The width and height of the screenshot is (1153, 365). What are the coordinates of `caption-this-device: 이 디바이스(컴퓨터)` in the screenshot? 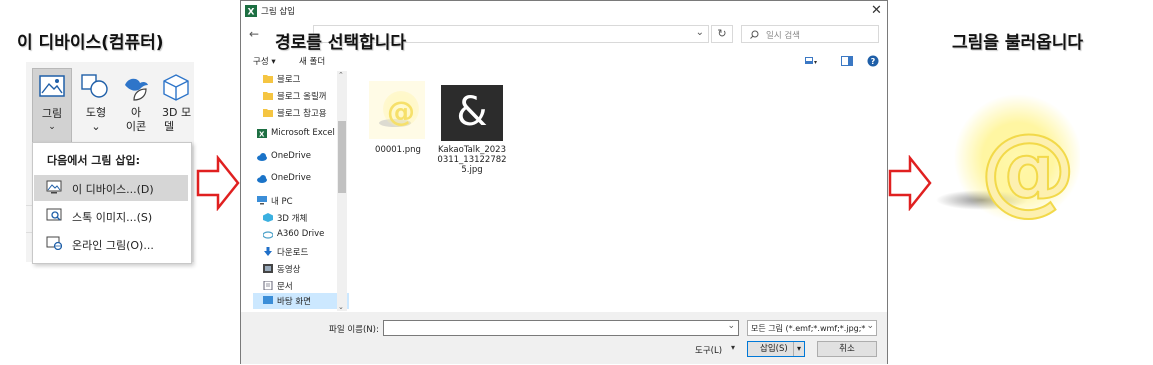 It's located at (90, 43).